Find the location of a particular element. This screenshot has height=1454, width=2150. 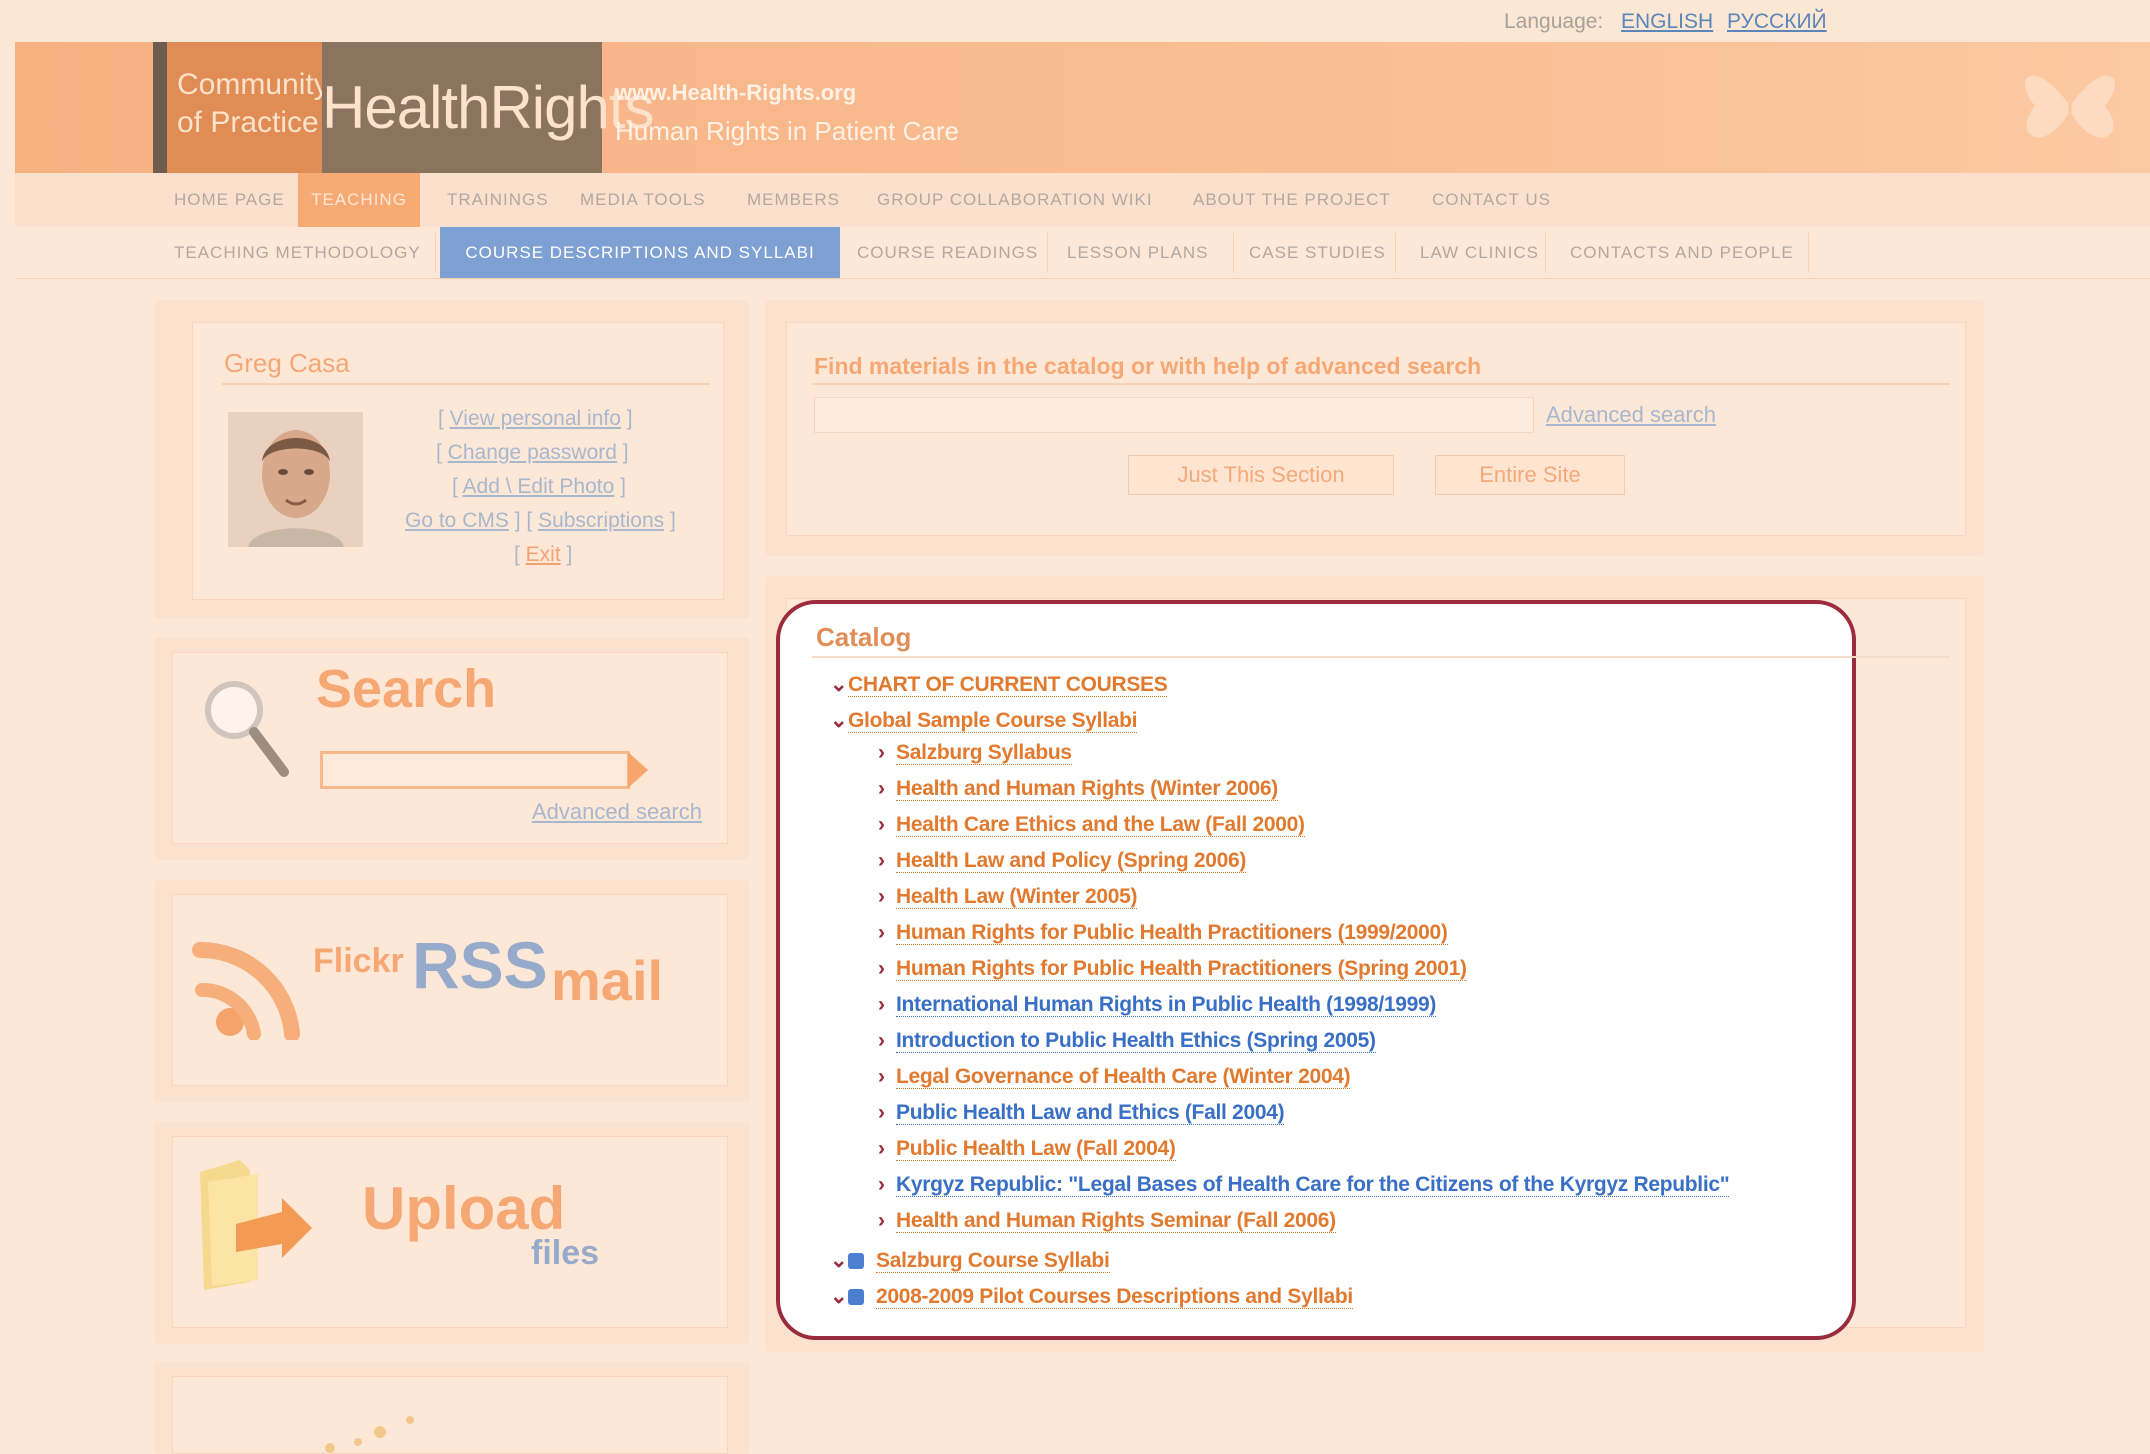

subnav-case-studies: CASE STUDIES is located at coordinates (1317, 252).